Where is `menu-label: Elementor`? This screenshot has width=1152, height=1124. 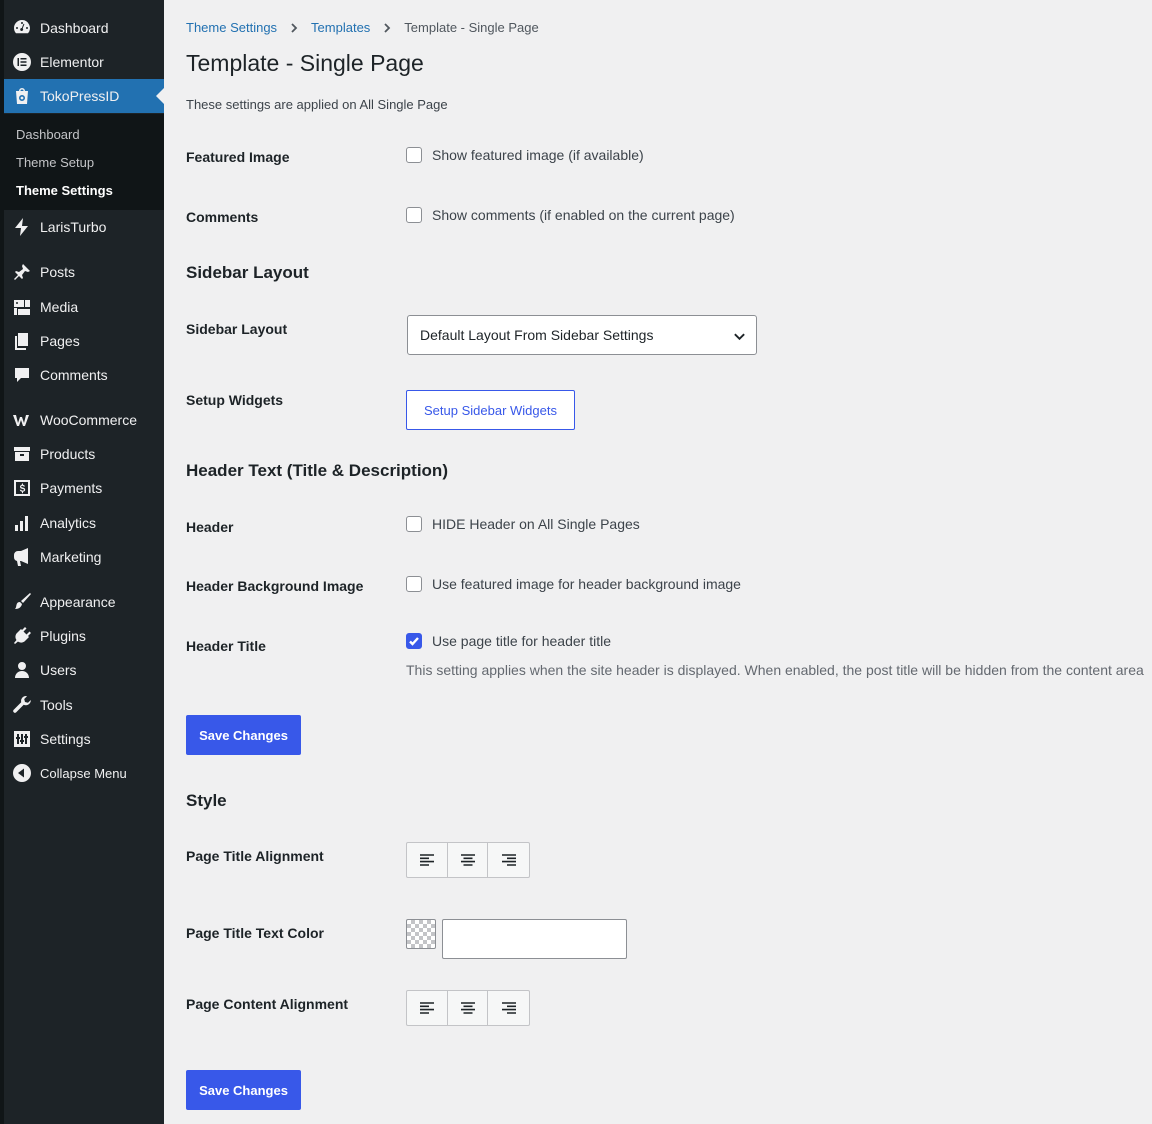
menu-label: Elementor is located at coordinates (72, 62).